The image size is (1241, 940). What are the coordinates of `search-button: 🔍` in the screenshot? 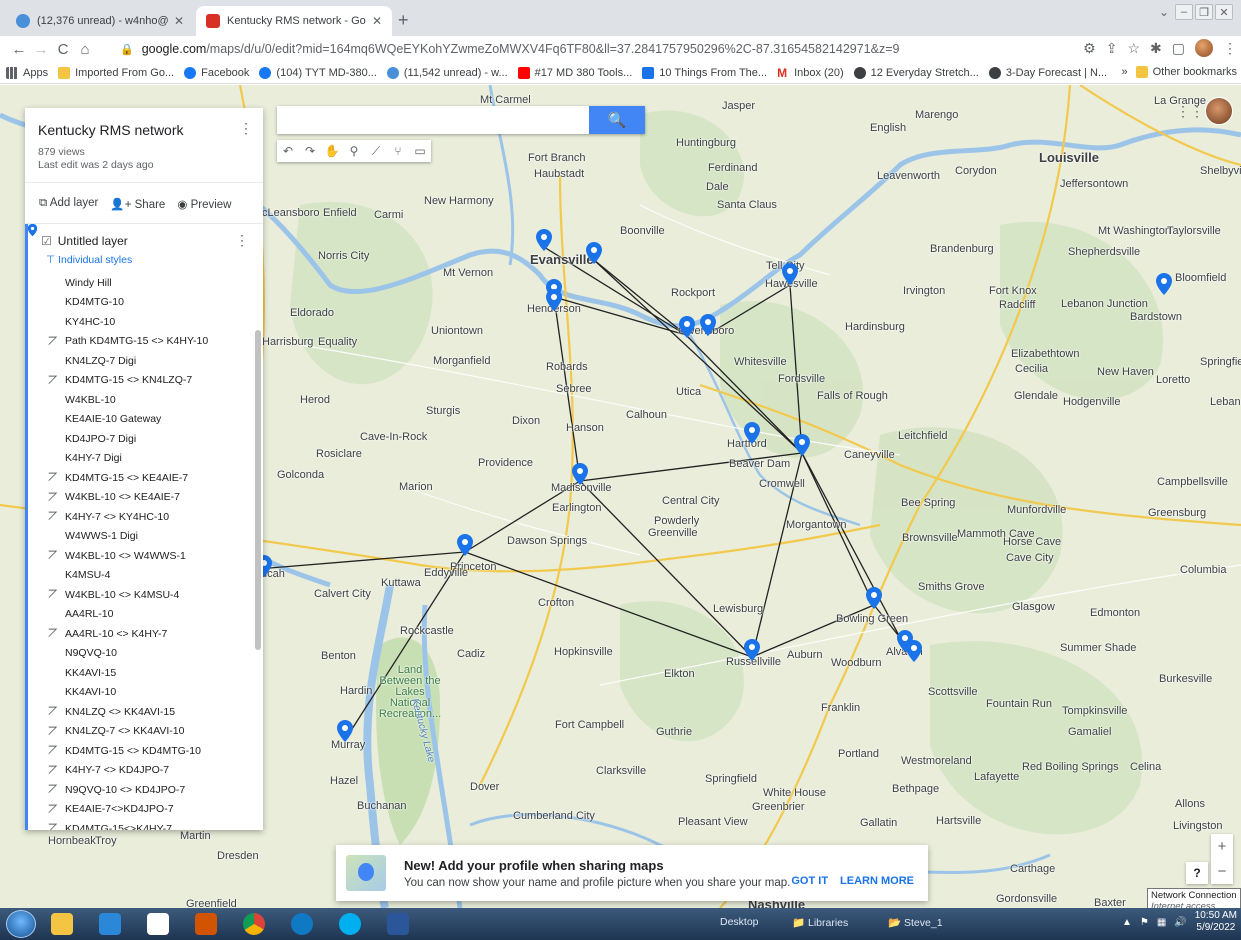 It's located at (617, 120).